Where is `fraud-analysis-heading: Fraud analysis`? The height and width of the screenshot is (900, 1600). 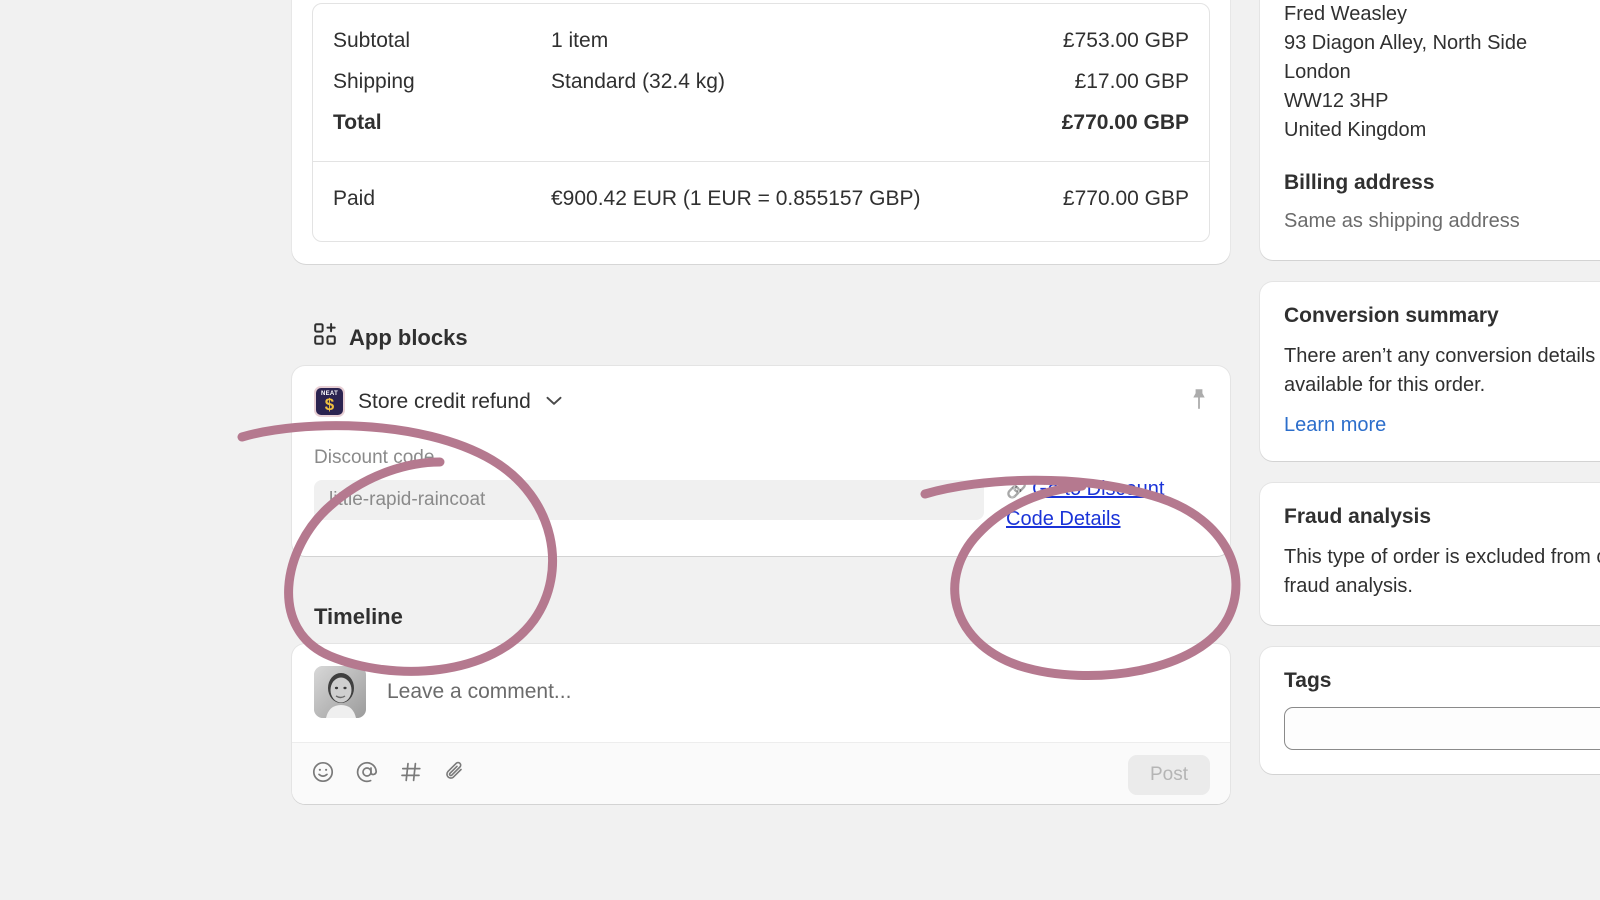
fraud-analysis-heading: Fraud analysis is located at coordinates (1358, 516).